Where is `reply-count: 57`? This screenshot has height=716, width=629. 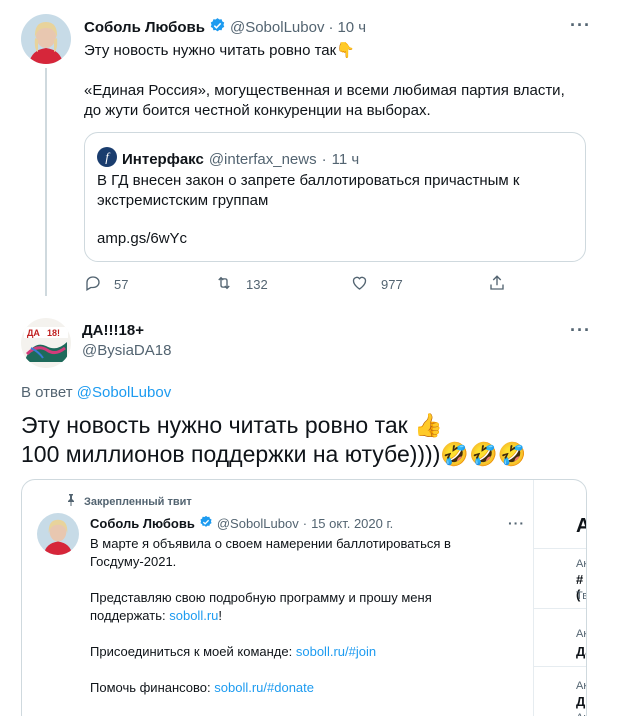 reply-count: 57 is located at coordinates (121, 284).